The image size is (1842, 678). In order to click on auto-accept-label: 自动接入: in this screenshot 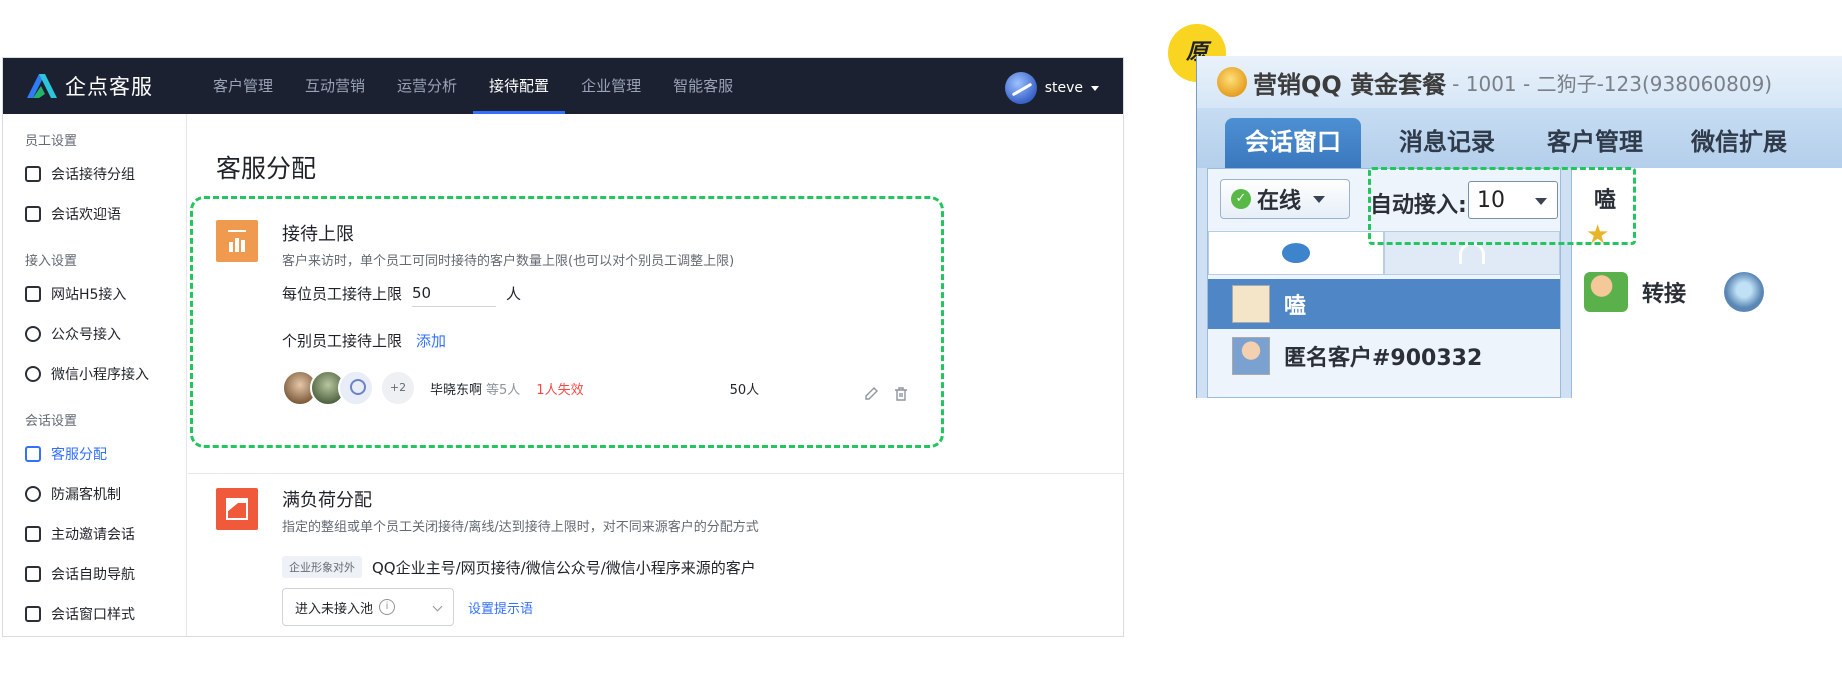, I will do `click(1418, 205)`.